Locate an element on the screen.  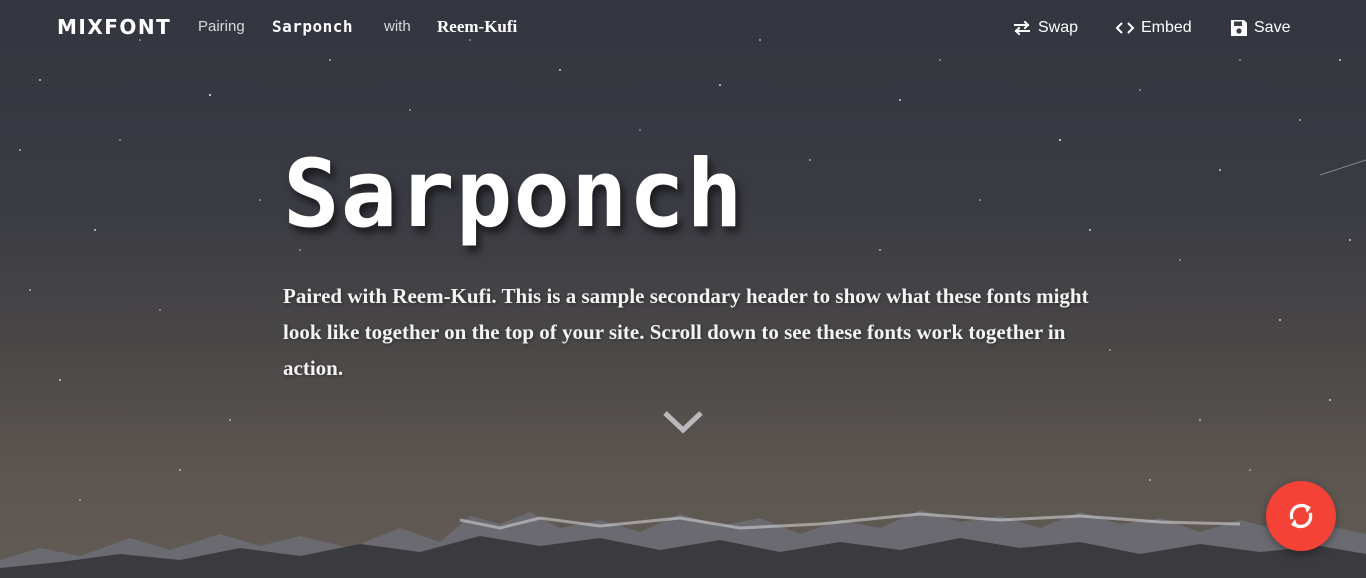
floppy-disk-icon is located at coordinates (1239, 28).